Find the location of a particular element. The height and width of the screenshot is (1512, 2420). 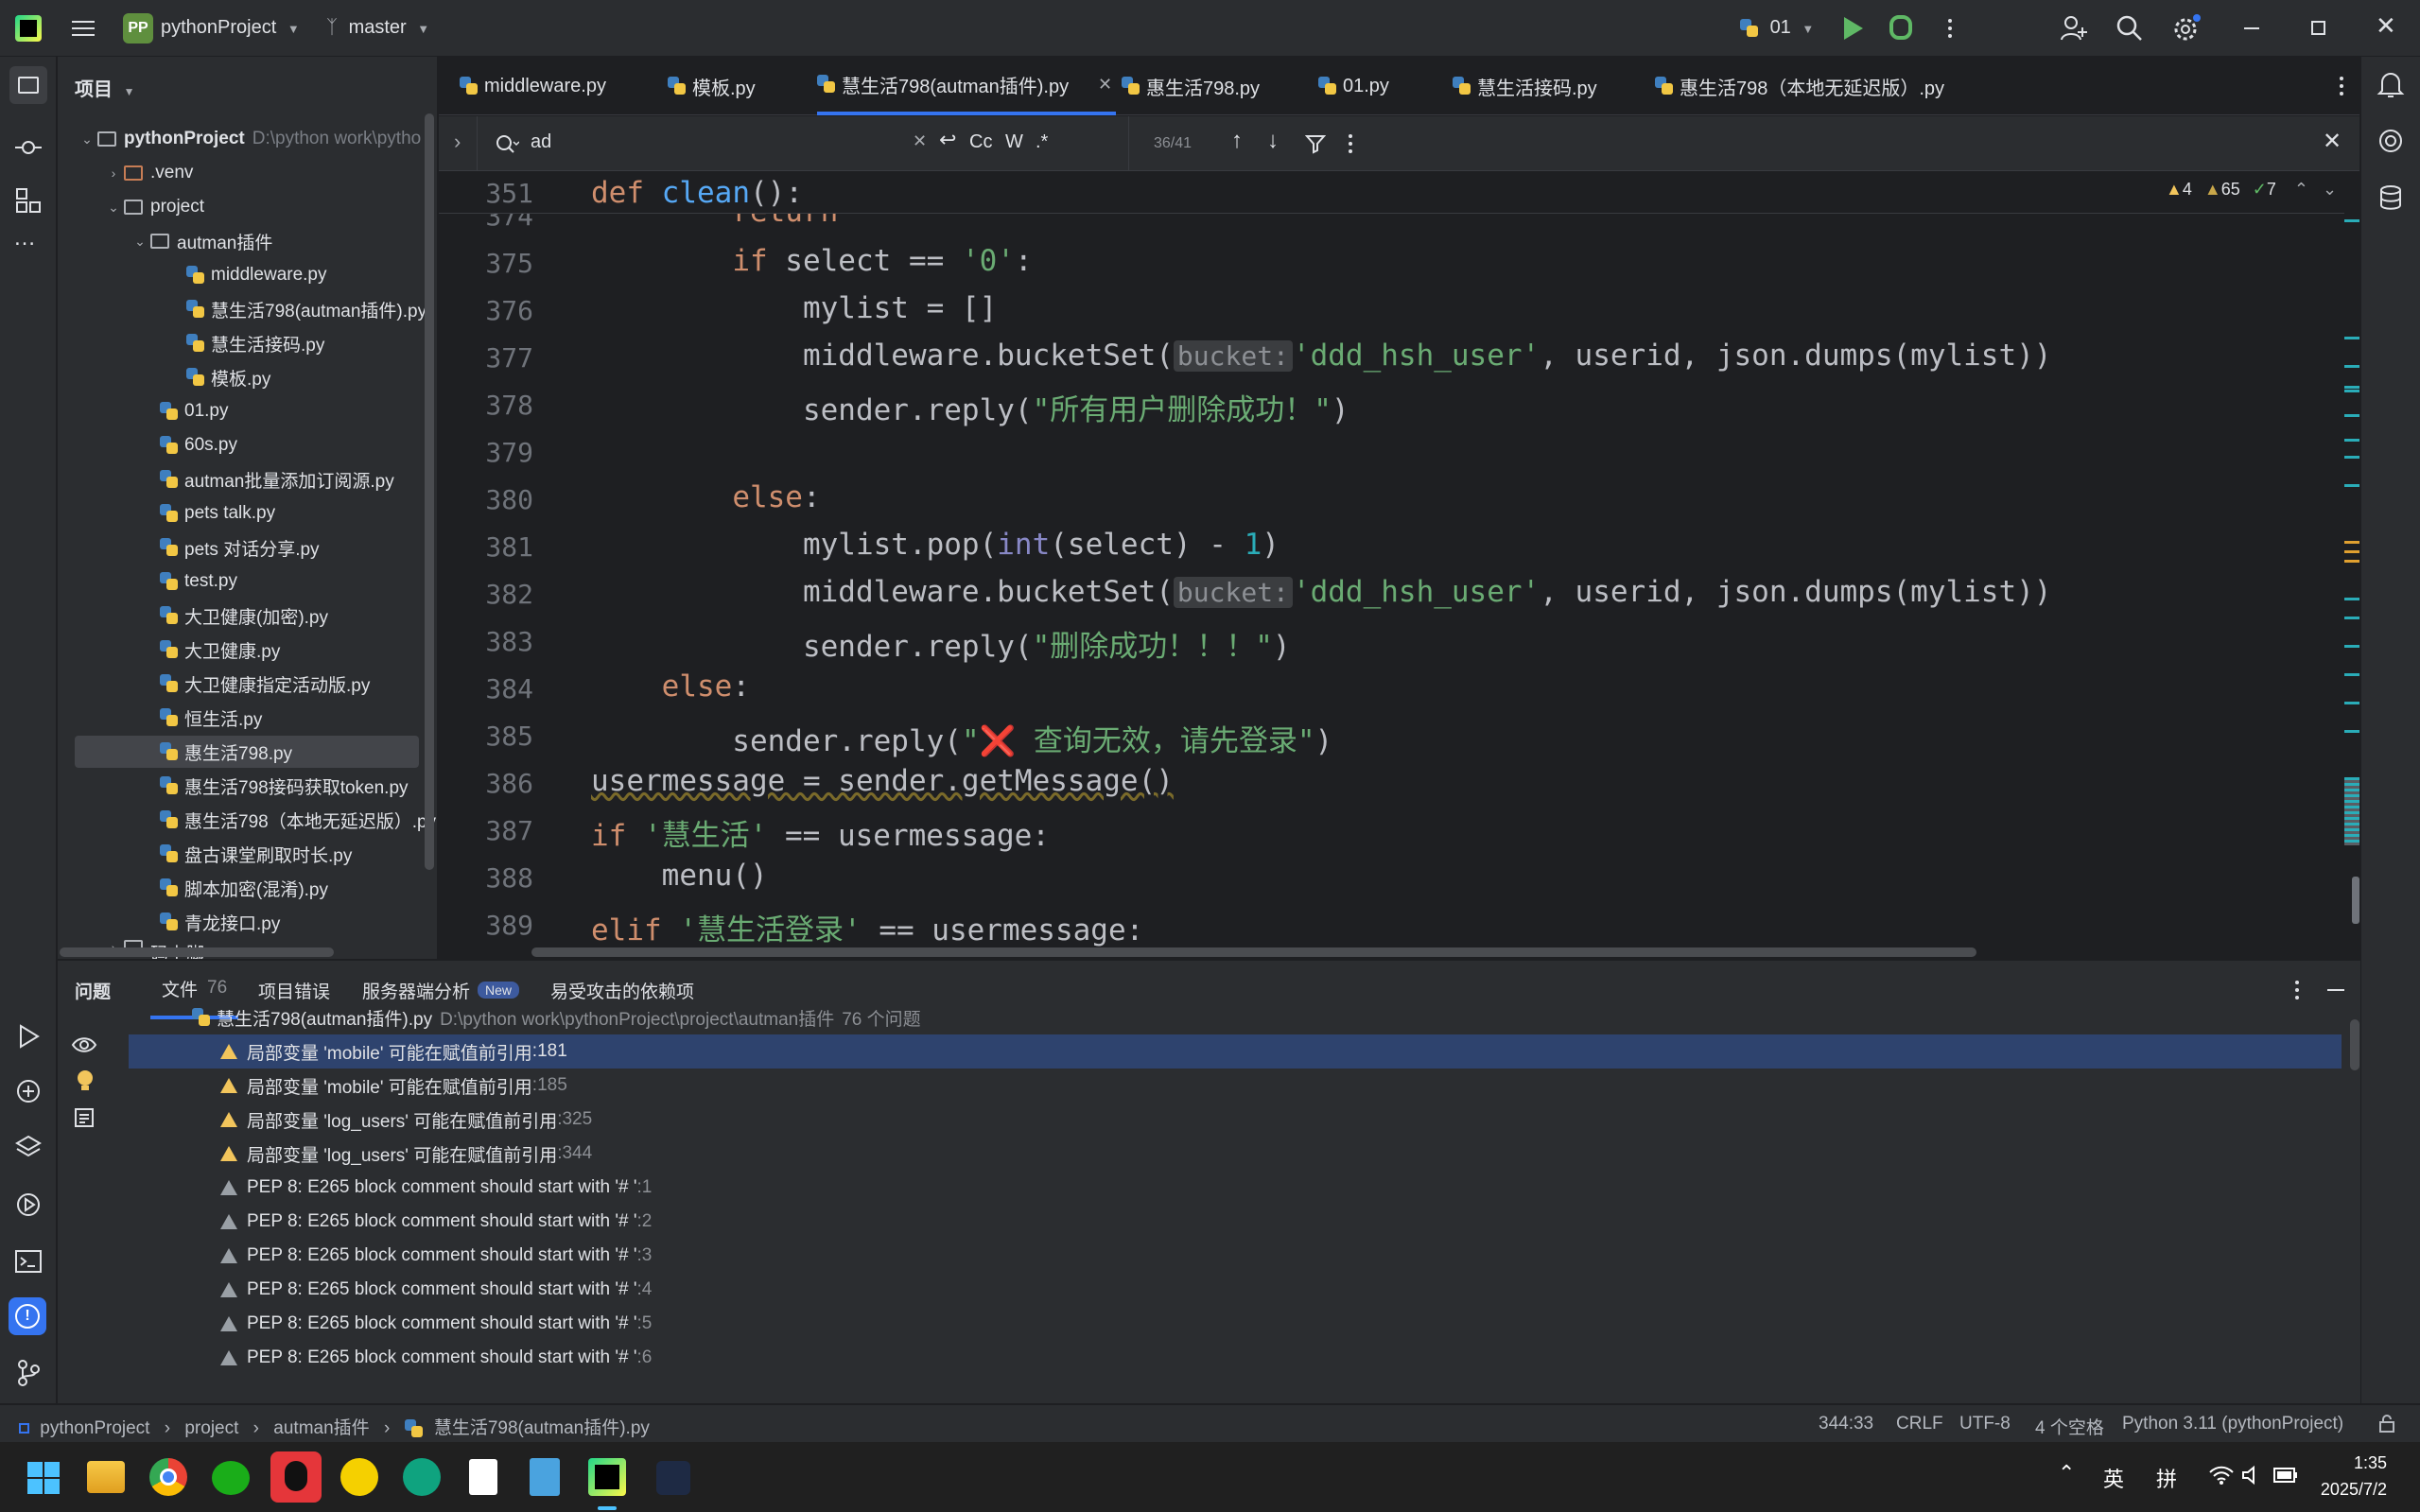

tree-file: pets talk.py is located at coordinates (218, 513).